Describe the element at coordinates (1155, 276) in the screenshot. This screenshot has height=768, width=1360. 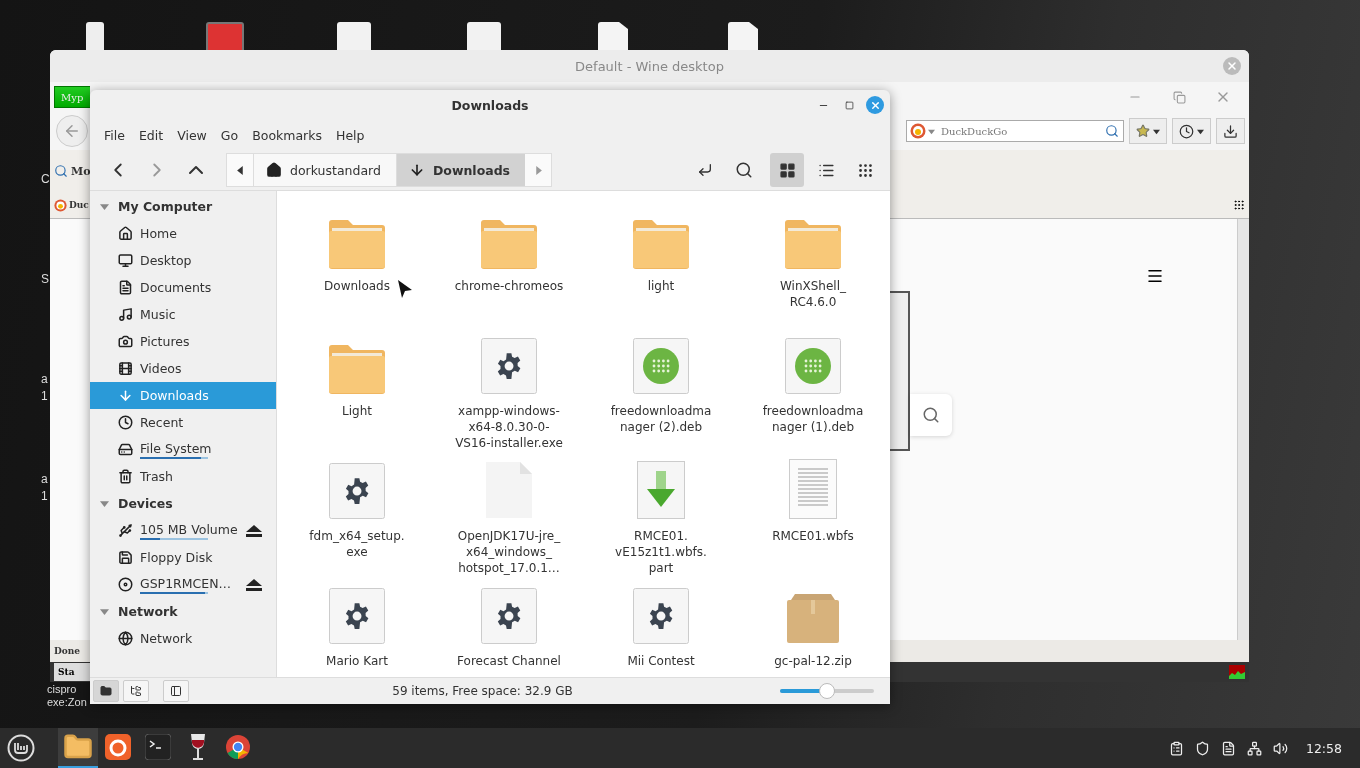
I see `menu-icon` at that location.